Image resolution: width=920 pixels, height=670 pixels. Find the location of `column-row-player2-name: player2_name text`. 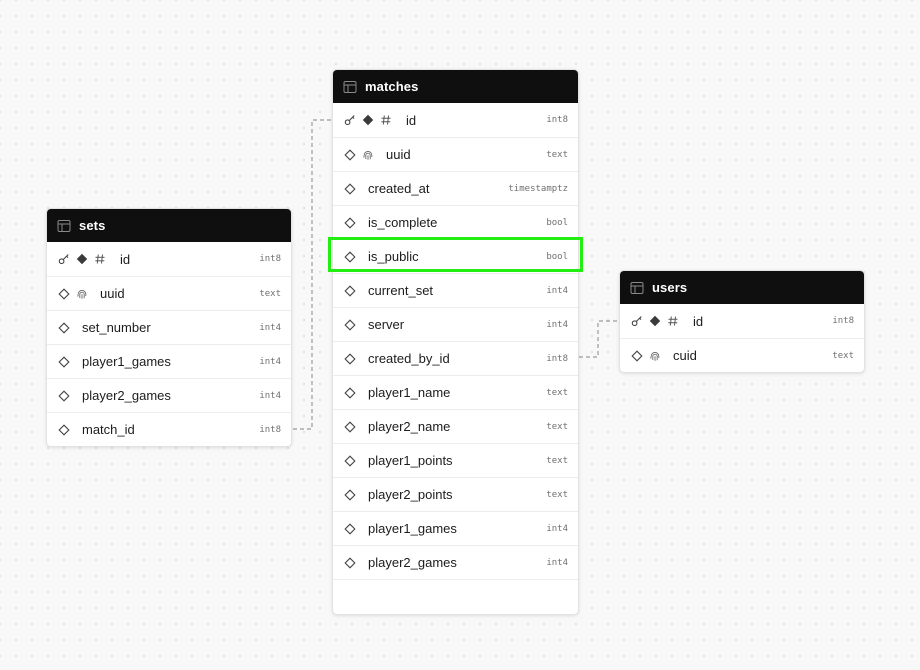

column-row-player2-name: player2_name text is located at coordinates (455, 426).